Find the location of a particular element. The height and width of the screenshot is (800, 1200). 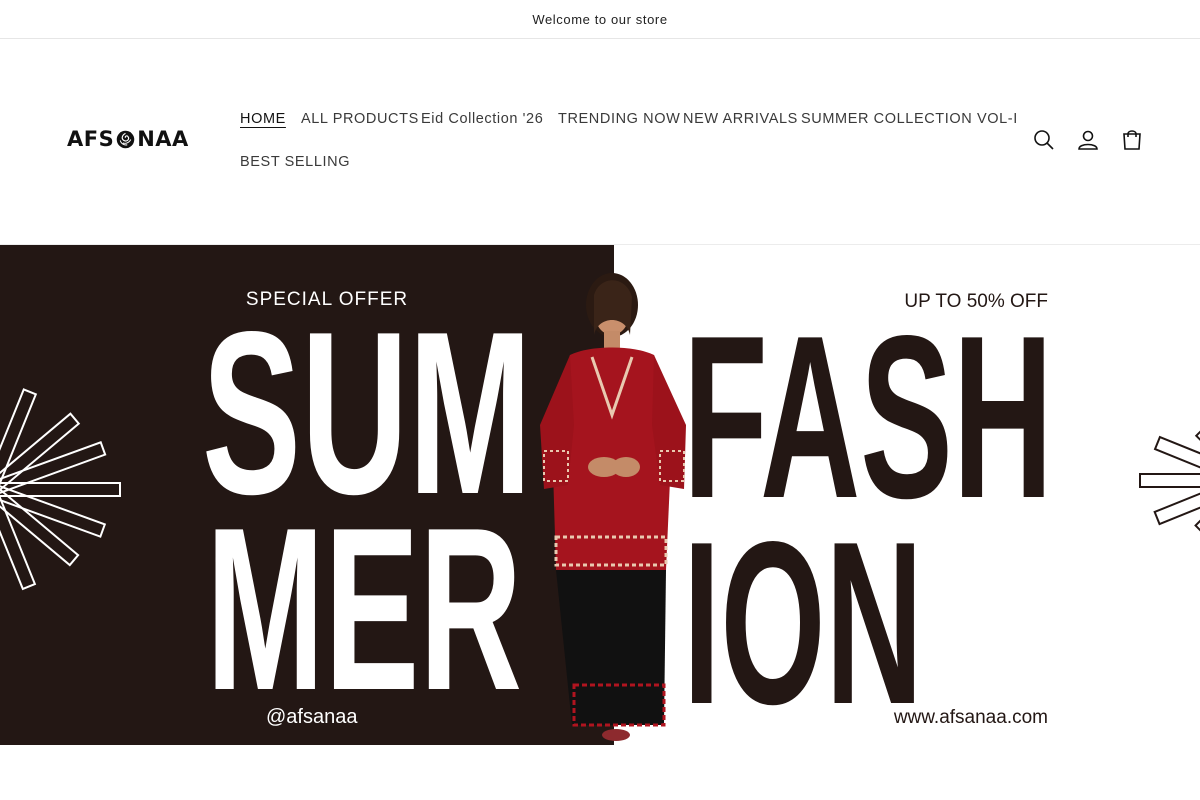

logo-text-right: NAA is located at coordinates (163, 139).